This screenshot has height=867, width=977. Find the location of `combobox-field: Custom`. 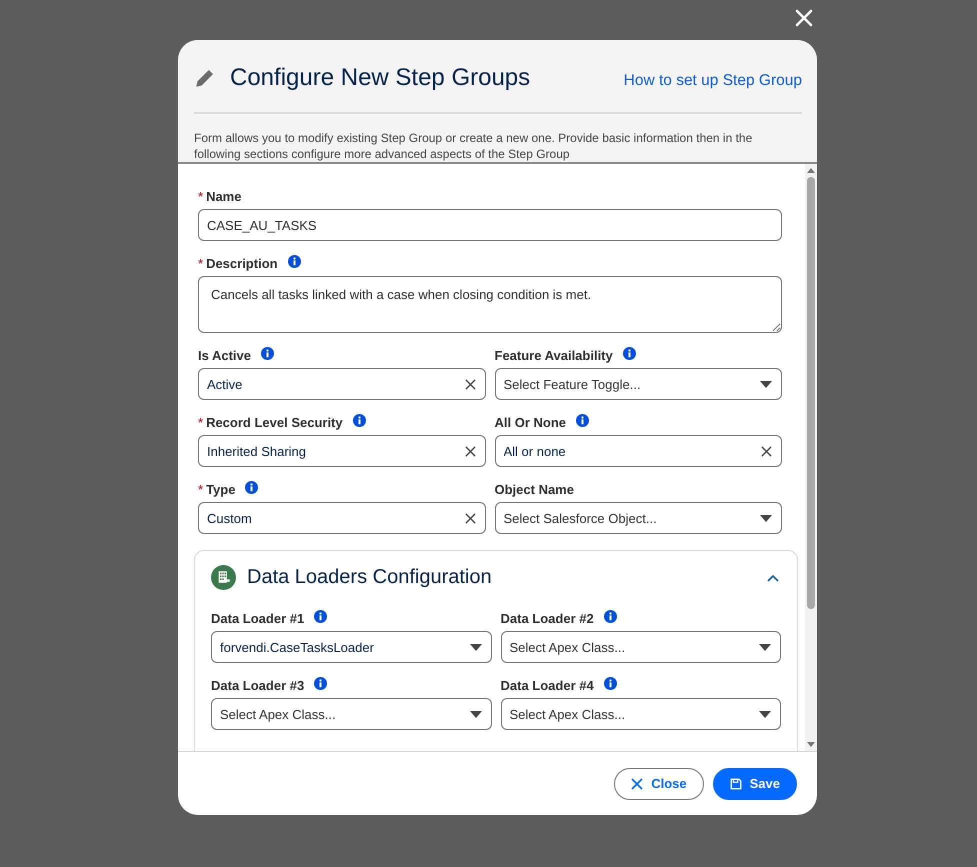

combobox-field: Custom is located at coordinates (342, 518).